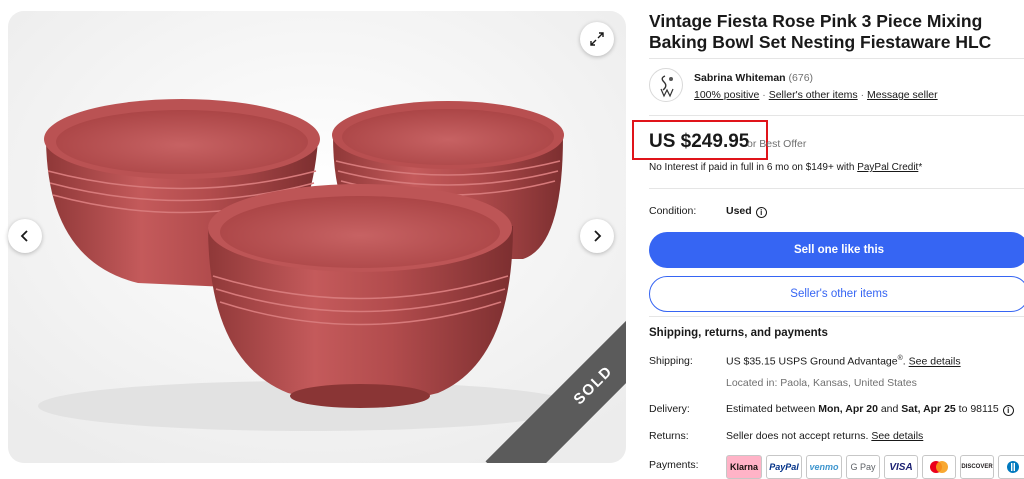 The width and height of the screenshot is (1024, 479). Describe the element at coordinates (897, 436) in the screenshot. I see `returns-see-details-link: See details` at that location.